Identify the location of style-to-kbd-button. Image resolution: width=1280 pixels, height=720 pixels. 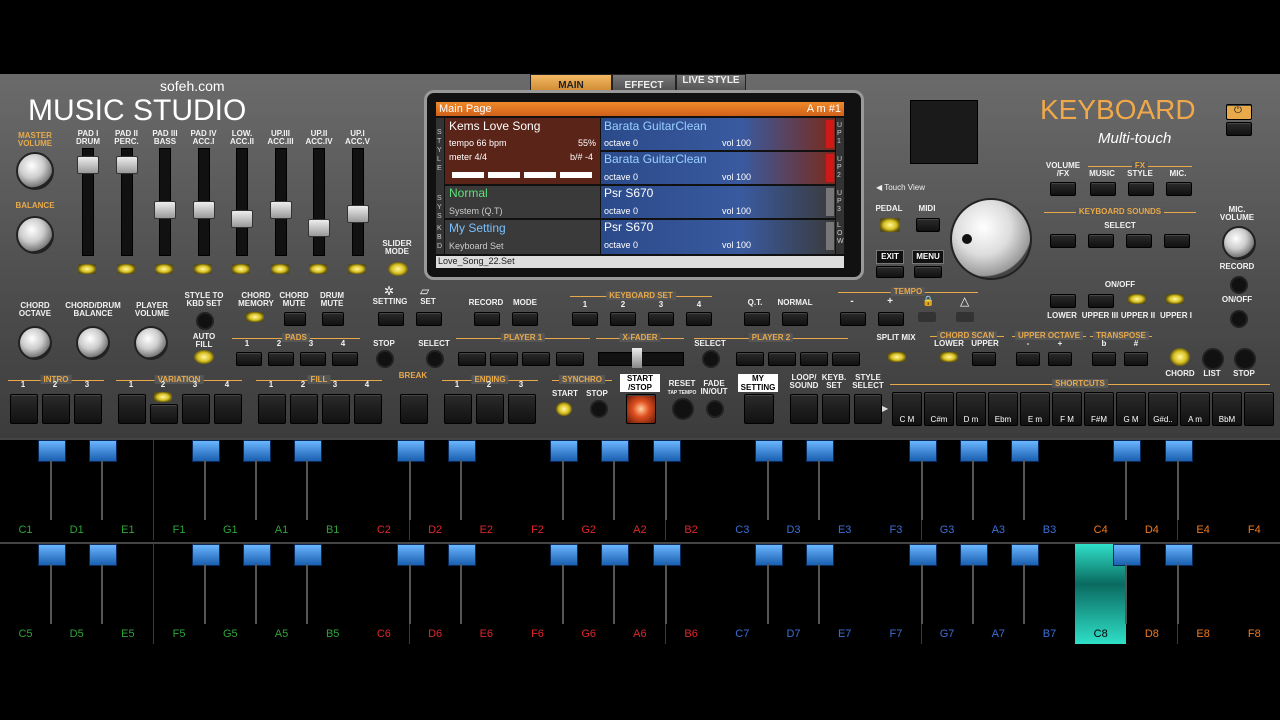
(205, 321).